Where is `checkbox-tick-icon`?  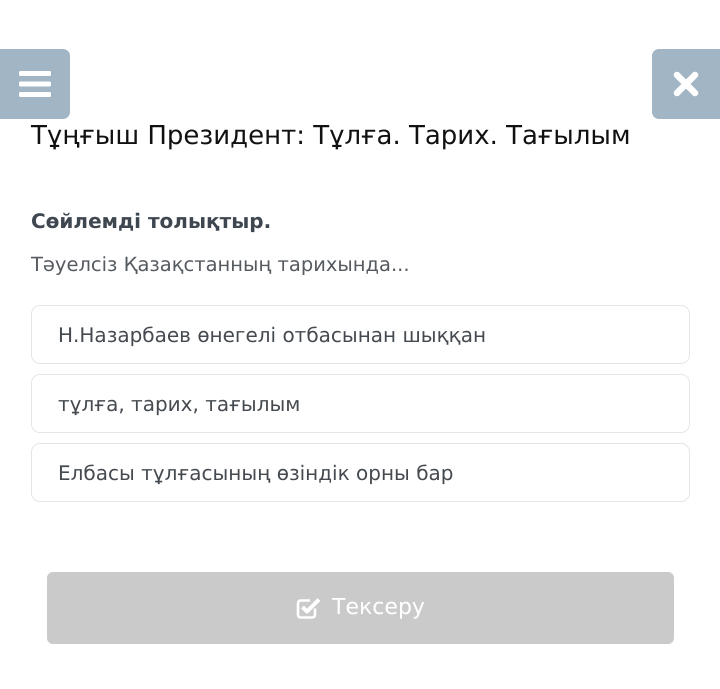 checkbox-tick-icon is located at coordinates (309, 608).